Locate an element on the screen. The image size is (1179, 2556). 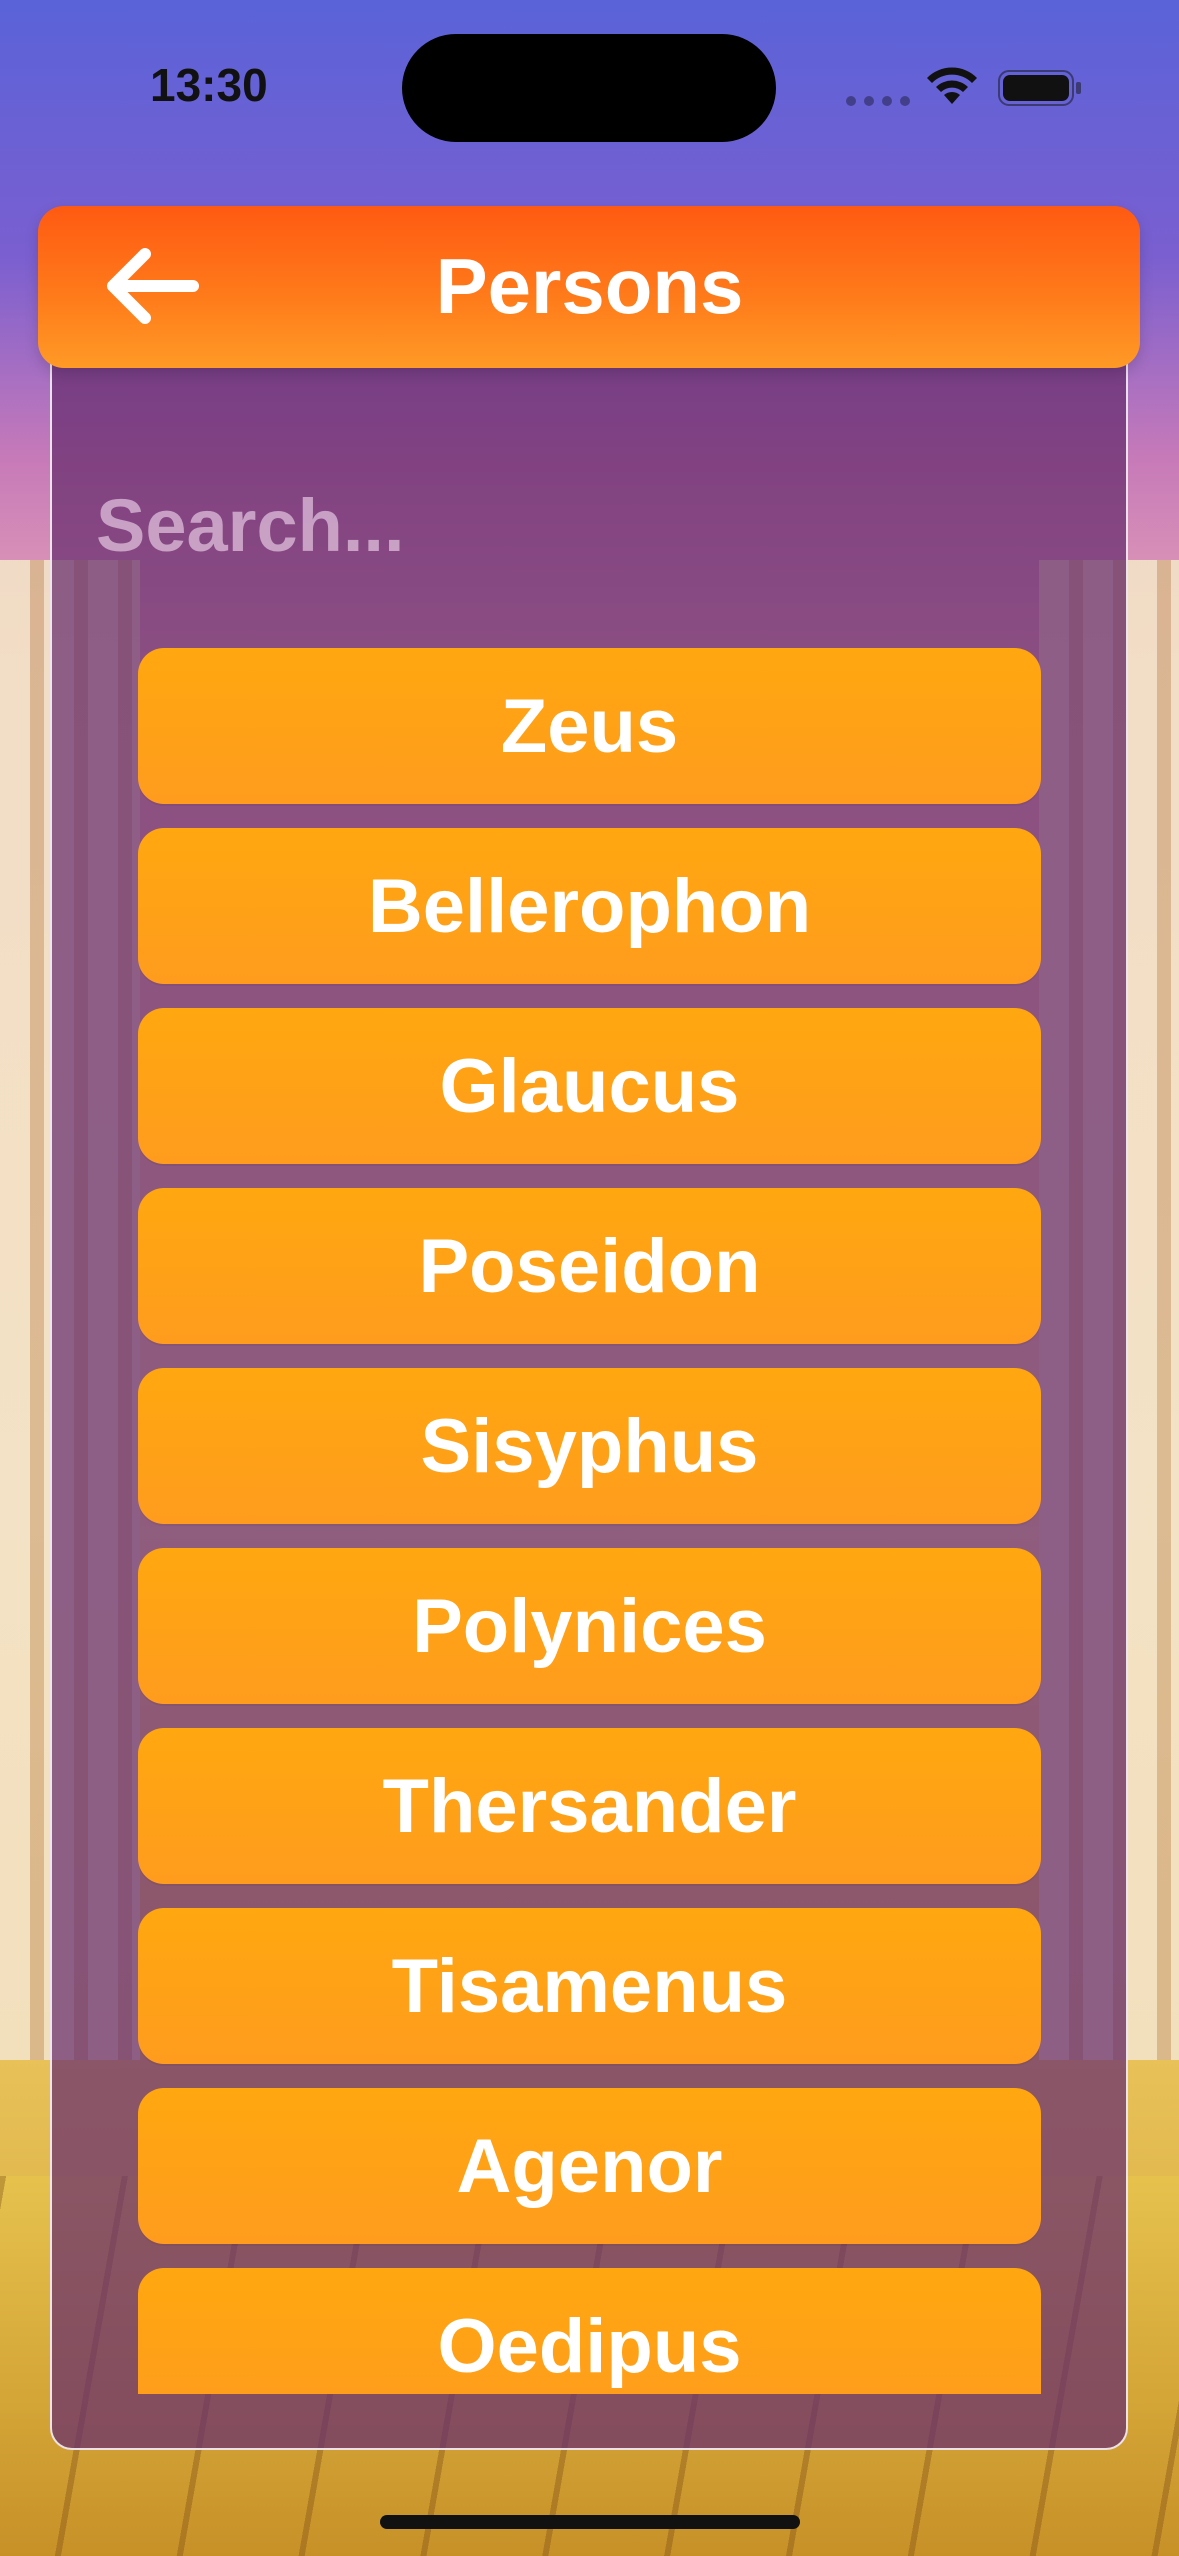
battery-icon is located at coordinates (1039, 88).